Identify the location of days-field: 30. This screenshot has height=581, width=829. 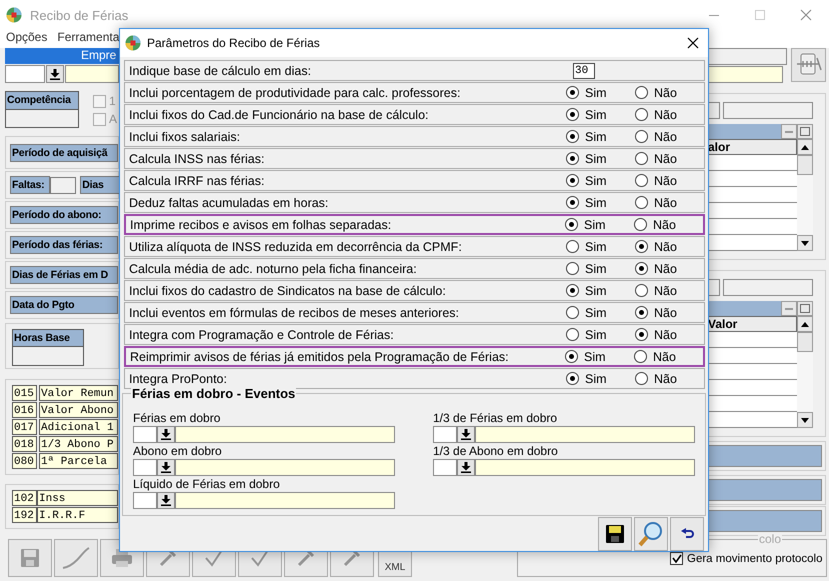
(584, 70).